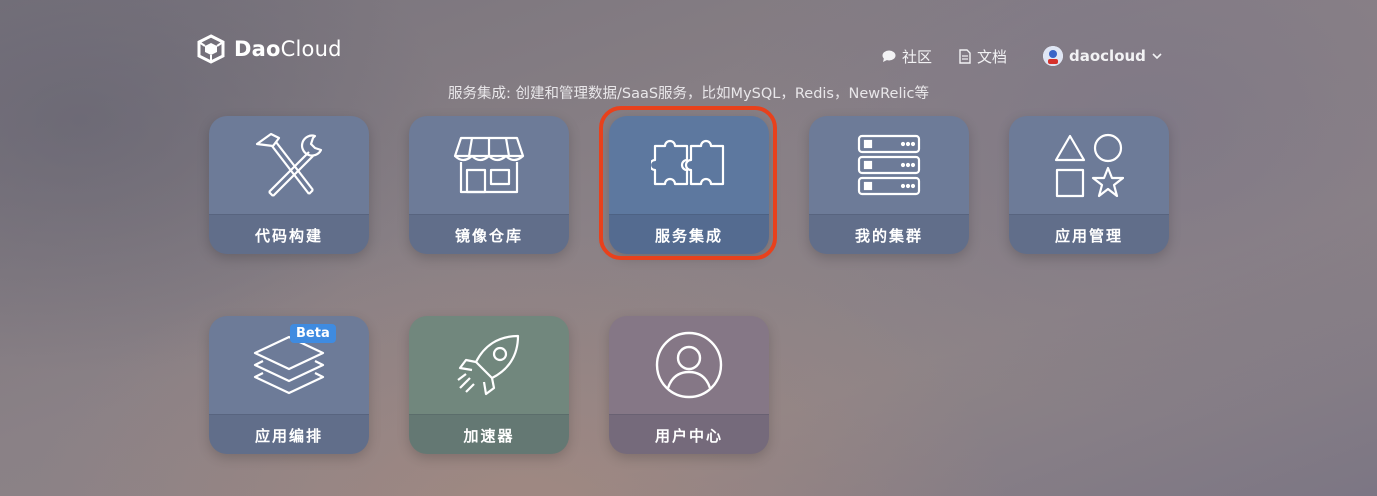  Describe the element at coordinates (689, 434) in the screenshot. I see `tile-label: 用户中心` at that location.